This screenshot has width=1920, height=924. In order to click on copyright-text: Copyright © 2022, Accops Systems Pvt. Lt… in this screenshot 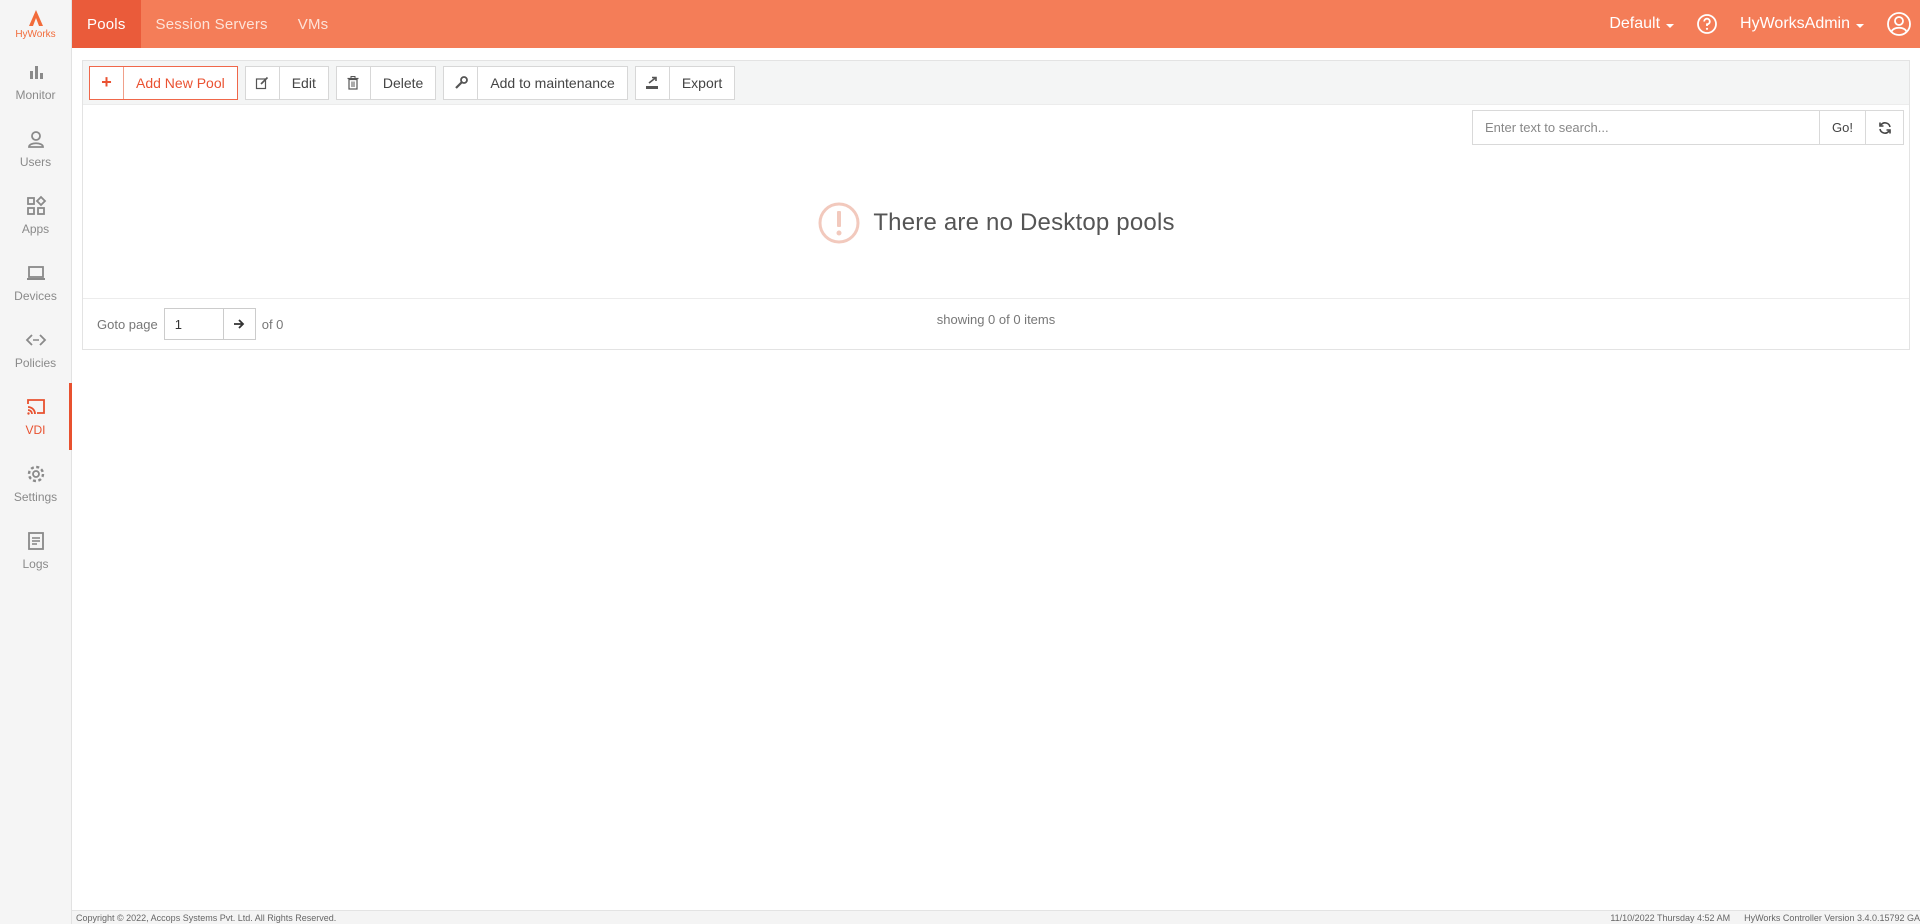, I will do `click(206, 917)`.